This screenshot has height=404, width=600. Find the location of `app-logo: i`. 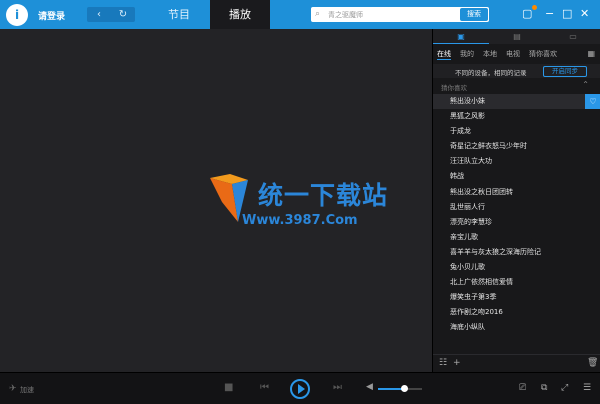

app-logo: i is located at coordinates (17, 15).